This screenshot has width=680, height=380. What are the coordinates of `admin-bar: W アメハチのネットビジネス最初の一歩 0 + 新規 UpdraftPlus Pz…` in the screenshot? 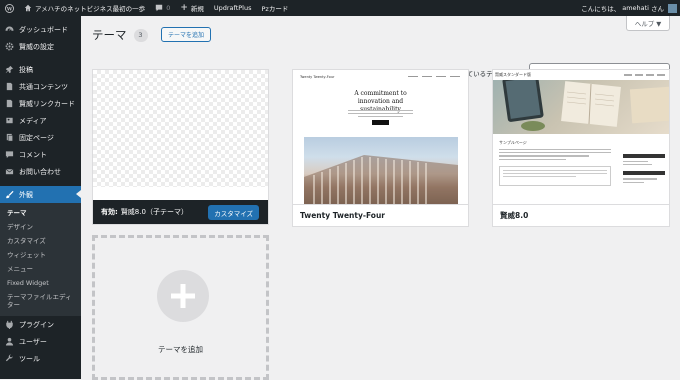 It's located at (340, 8).